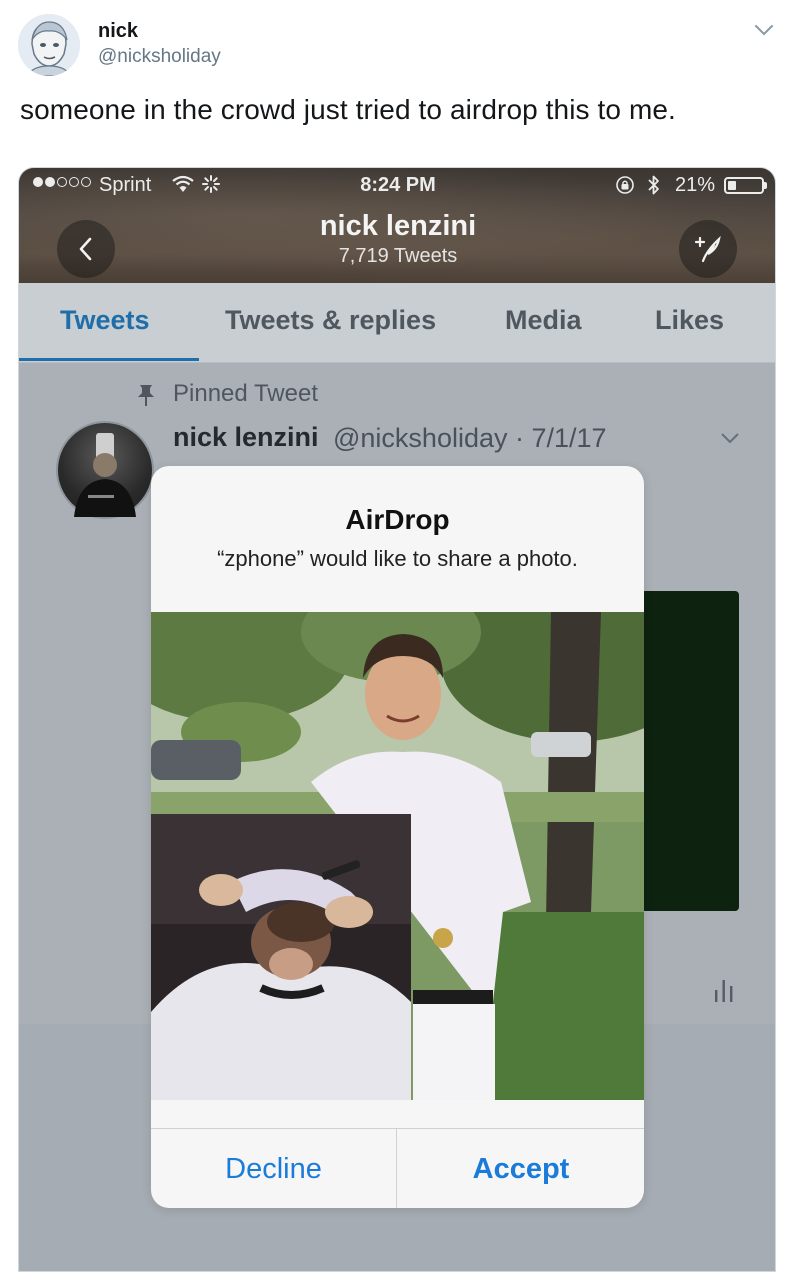 The image size is (794, 1272). Describe the element at coordinates (397, 45) in the screenshot. I see `tweet-header: nick @nicksholiday` at that location.